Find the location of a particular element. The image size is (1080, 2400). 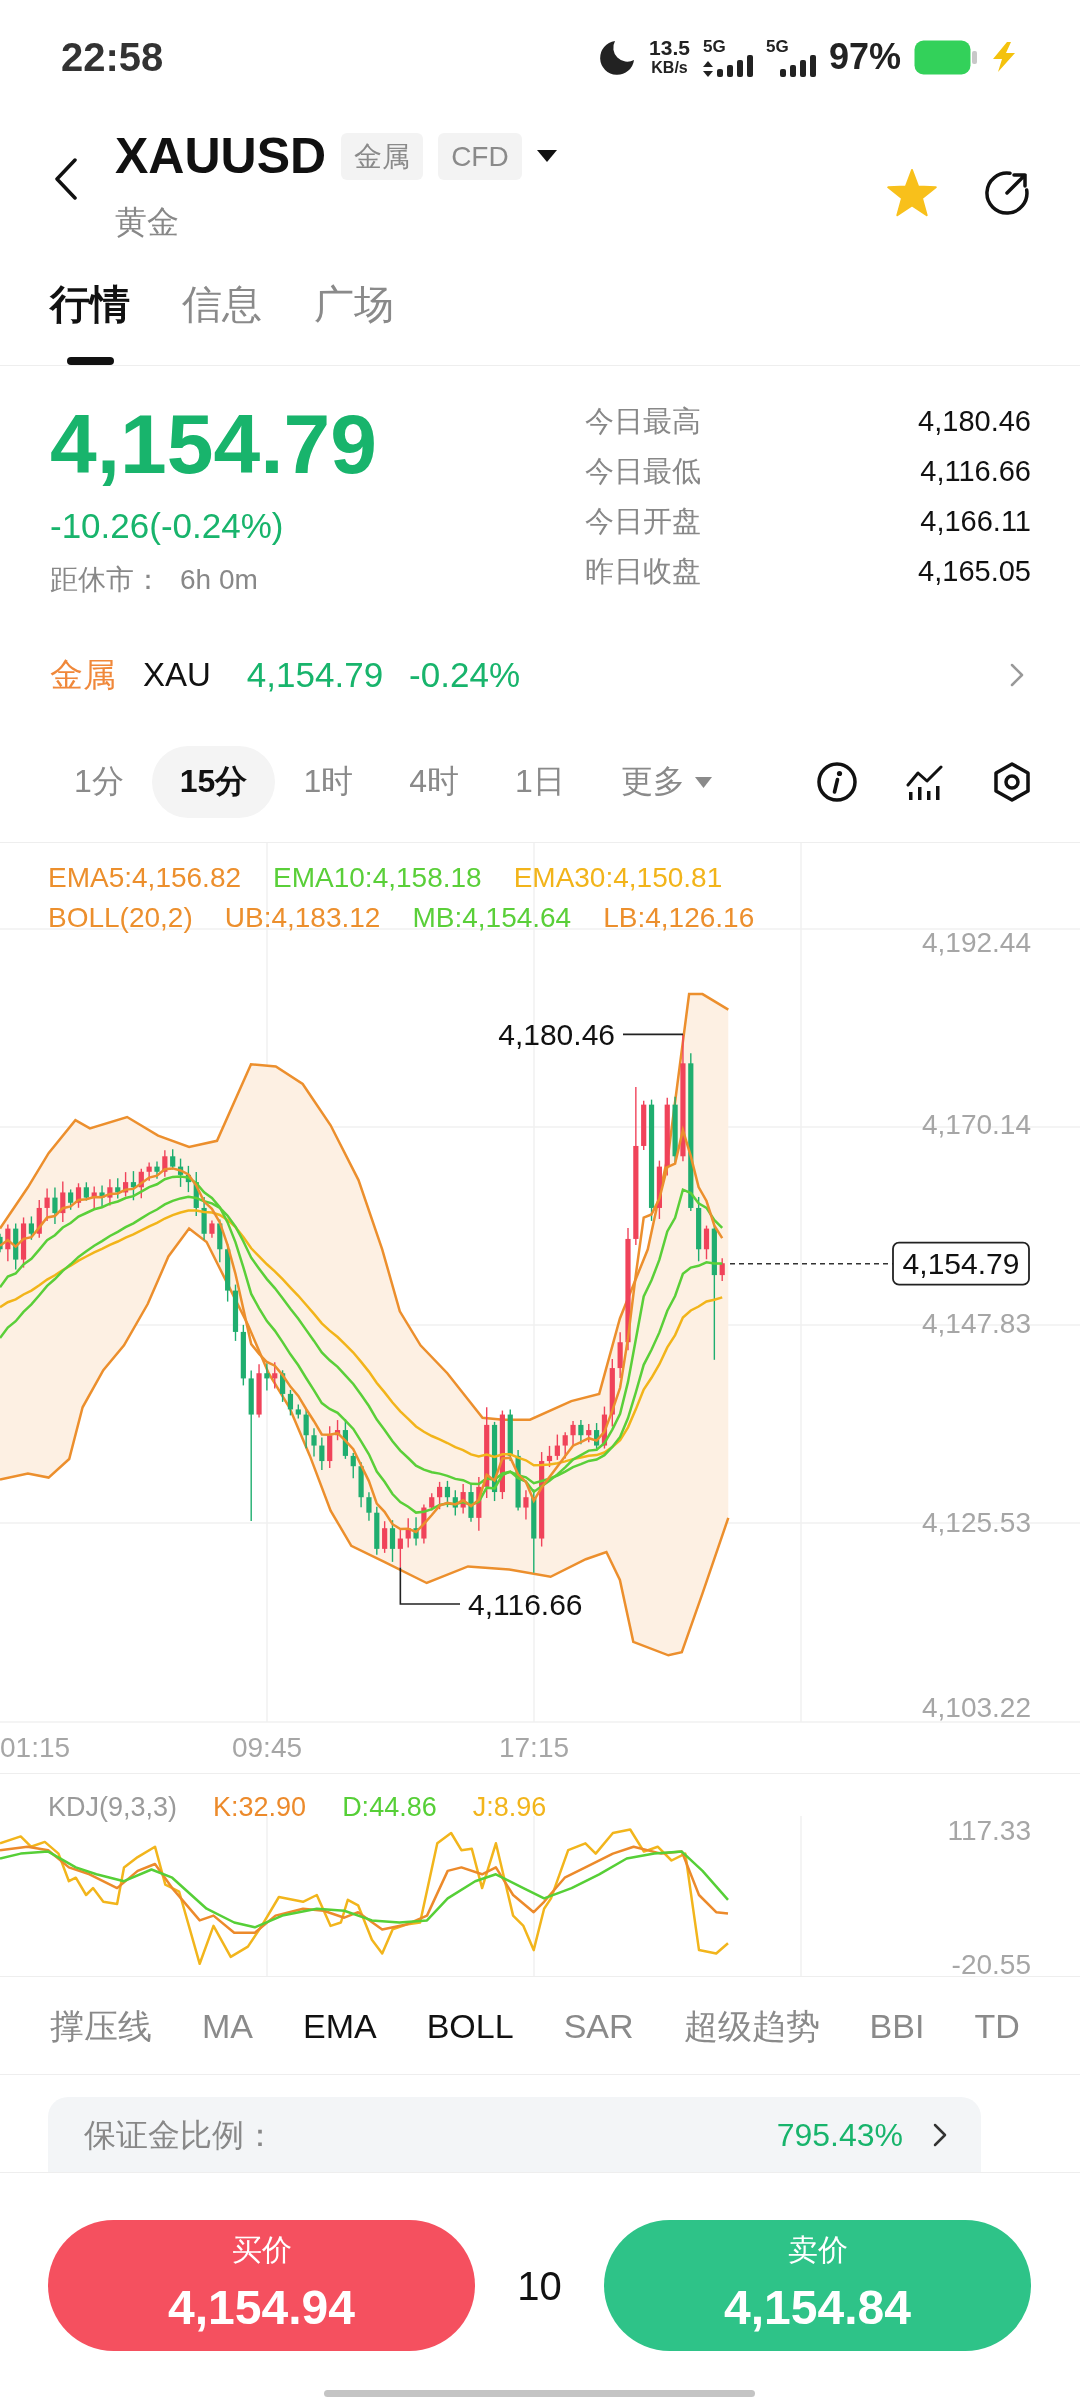

tab-underline is located at coordinates (90, 361).